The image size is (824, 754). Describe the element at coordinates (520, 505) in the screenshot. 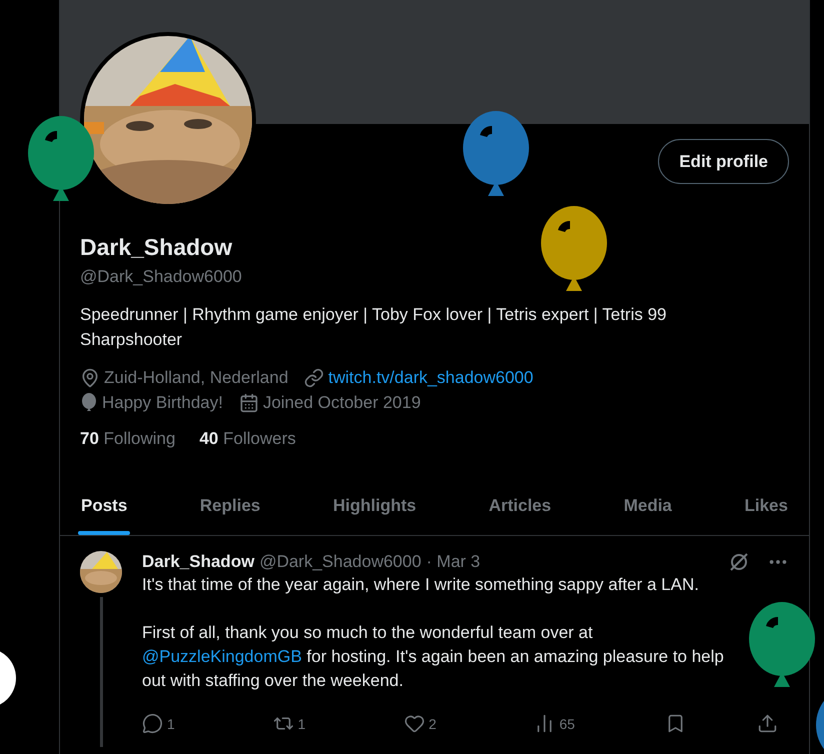

I see `profile-tab: Articles` at that location.